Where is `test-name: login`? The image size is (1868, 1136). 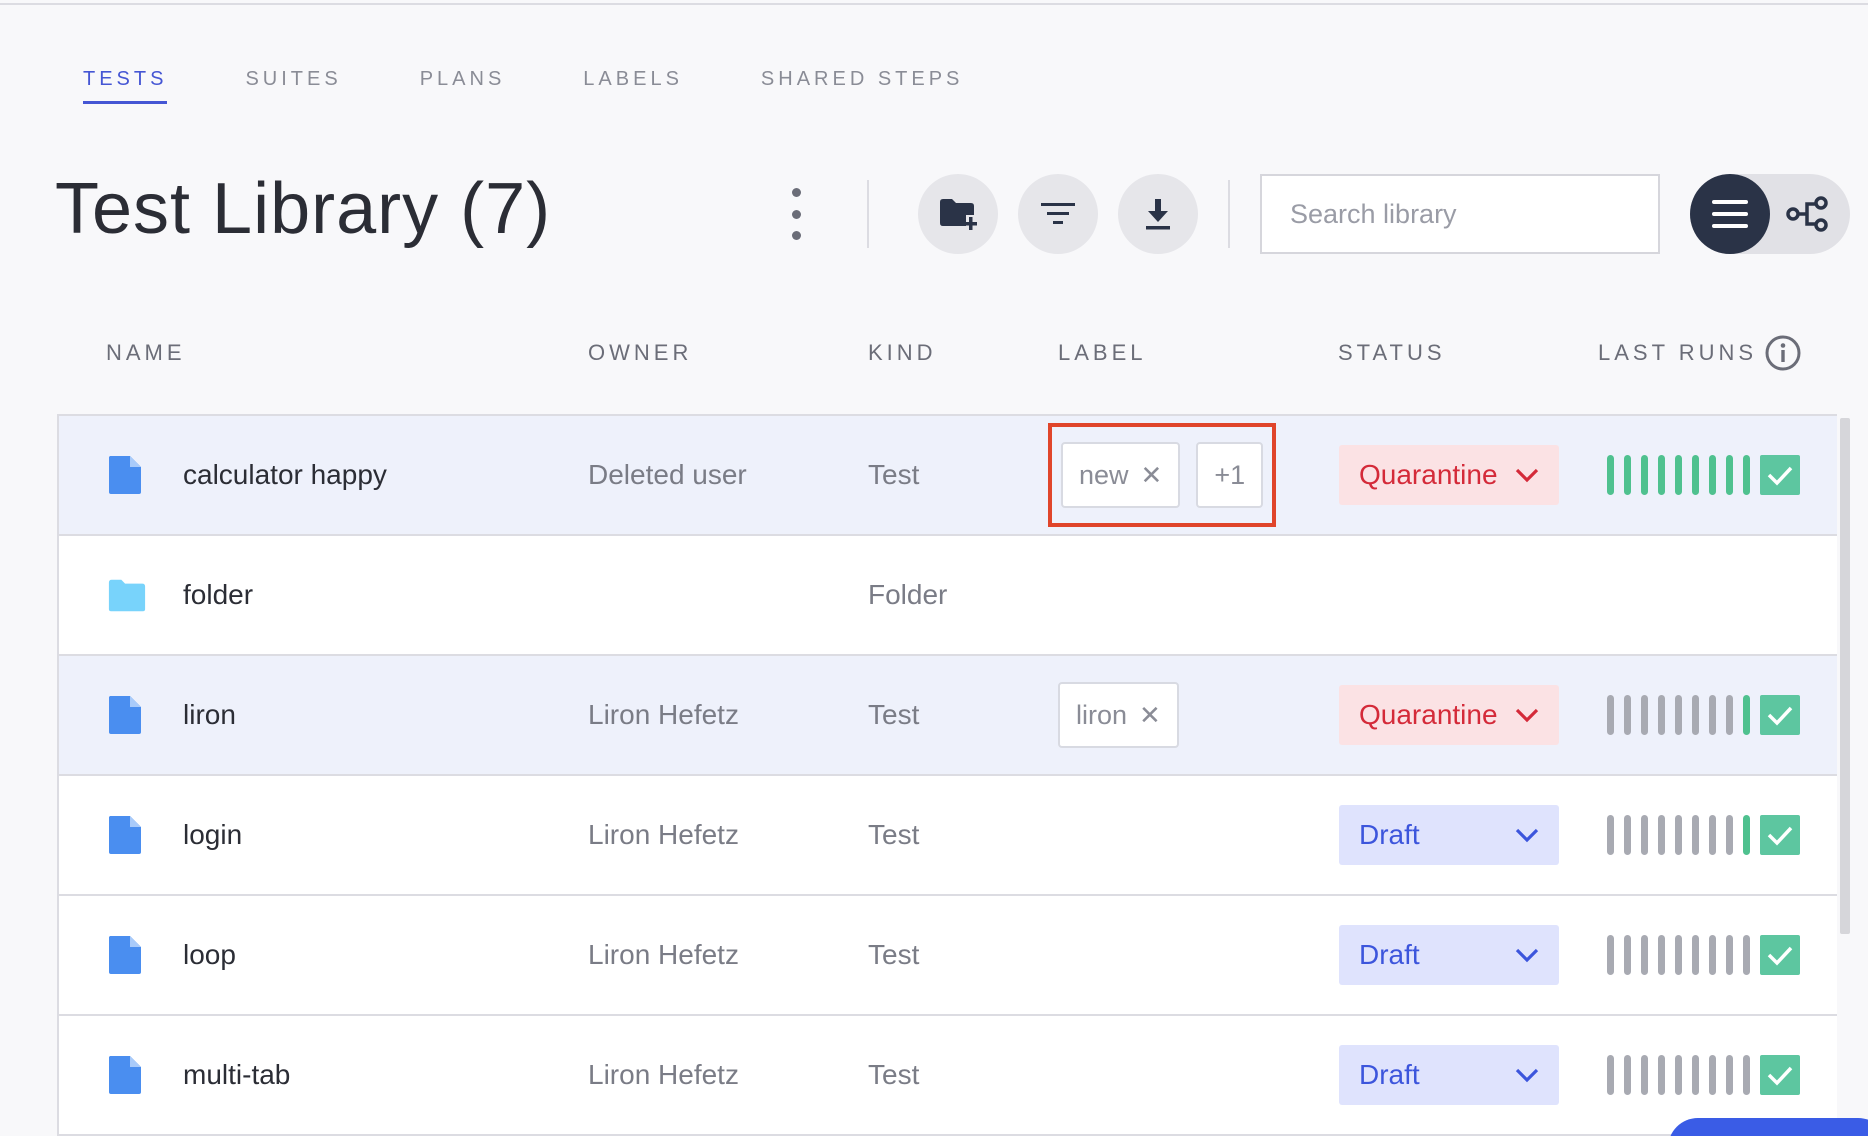 test-name: login is located at coordinates (212, 835).